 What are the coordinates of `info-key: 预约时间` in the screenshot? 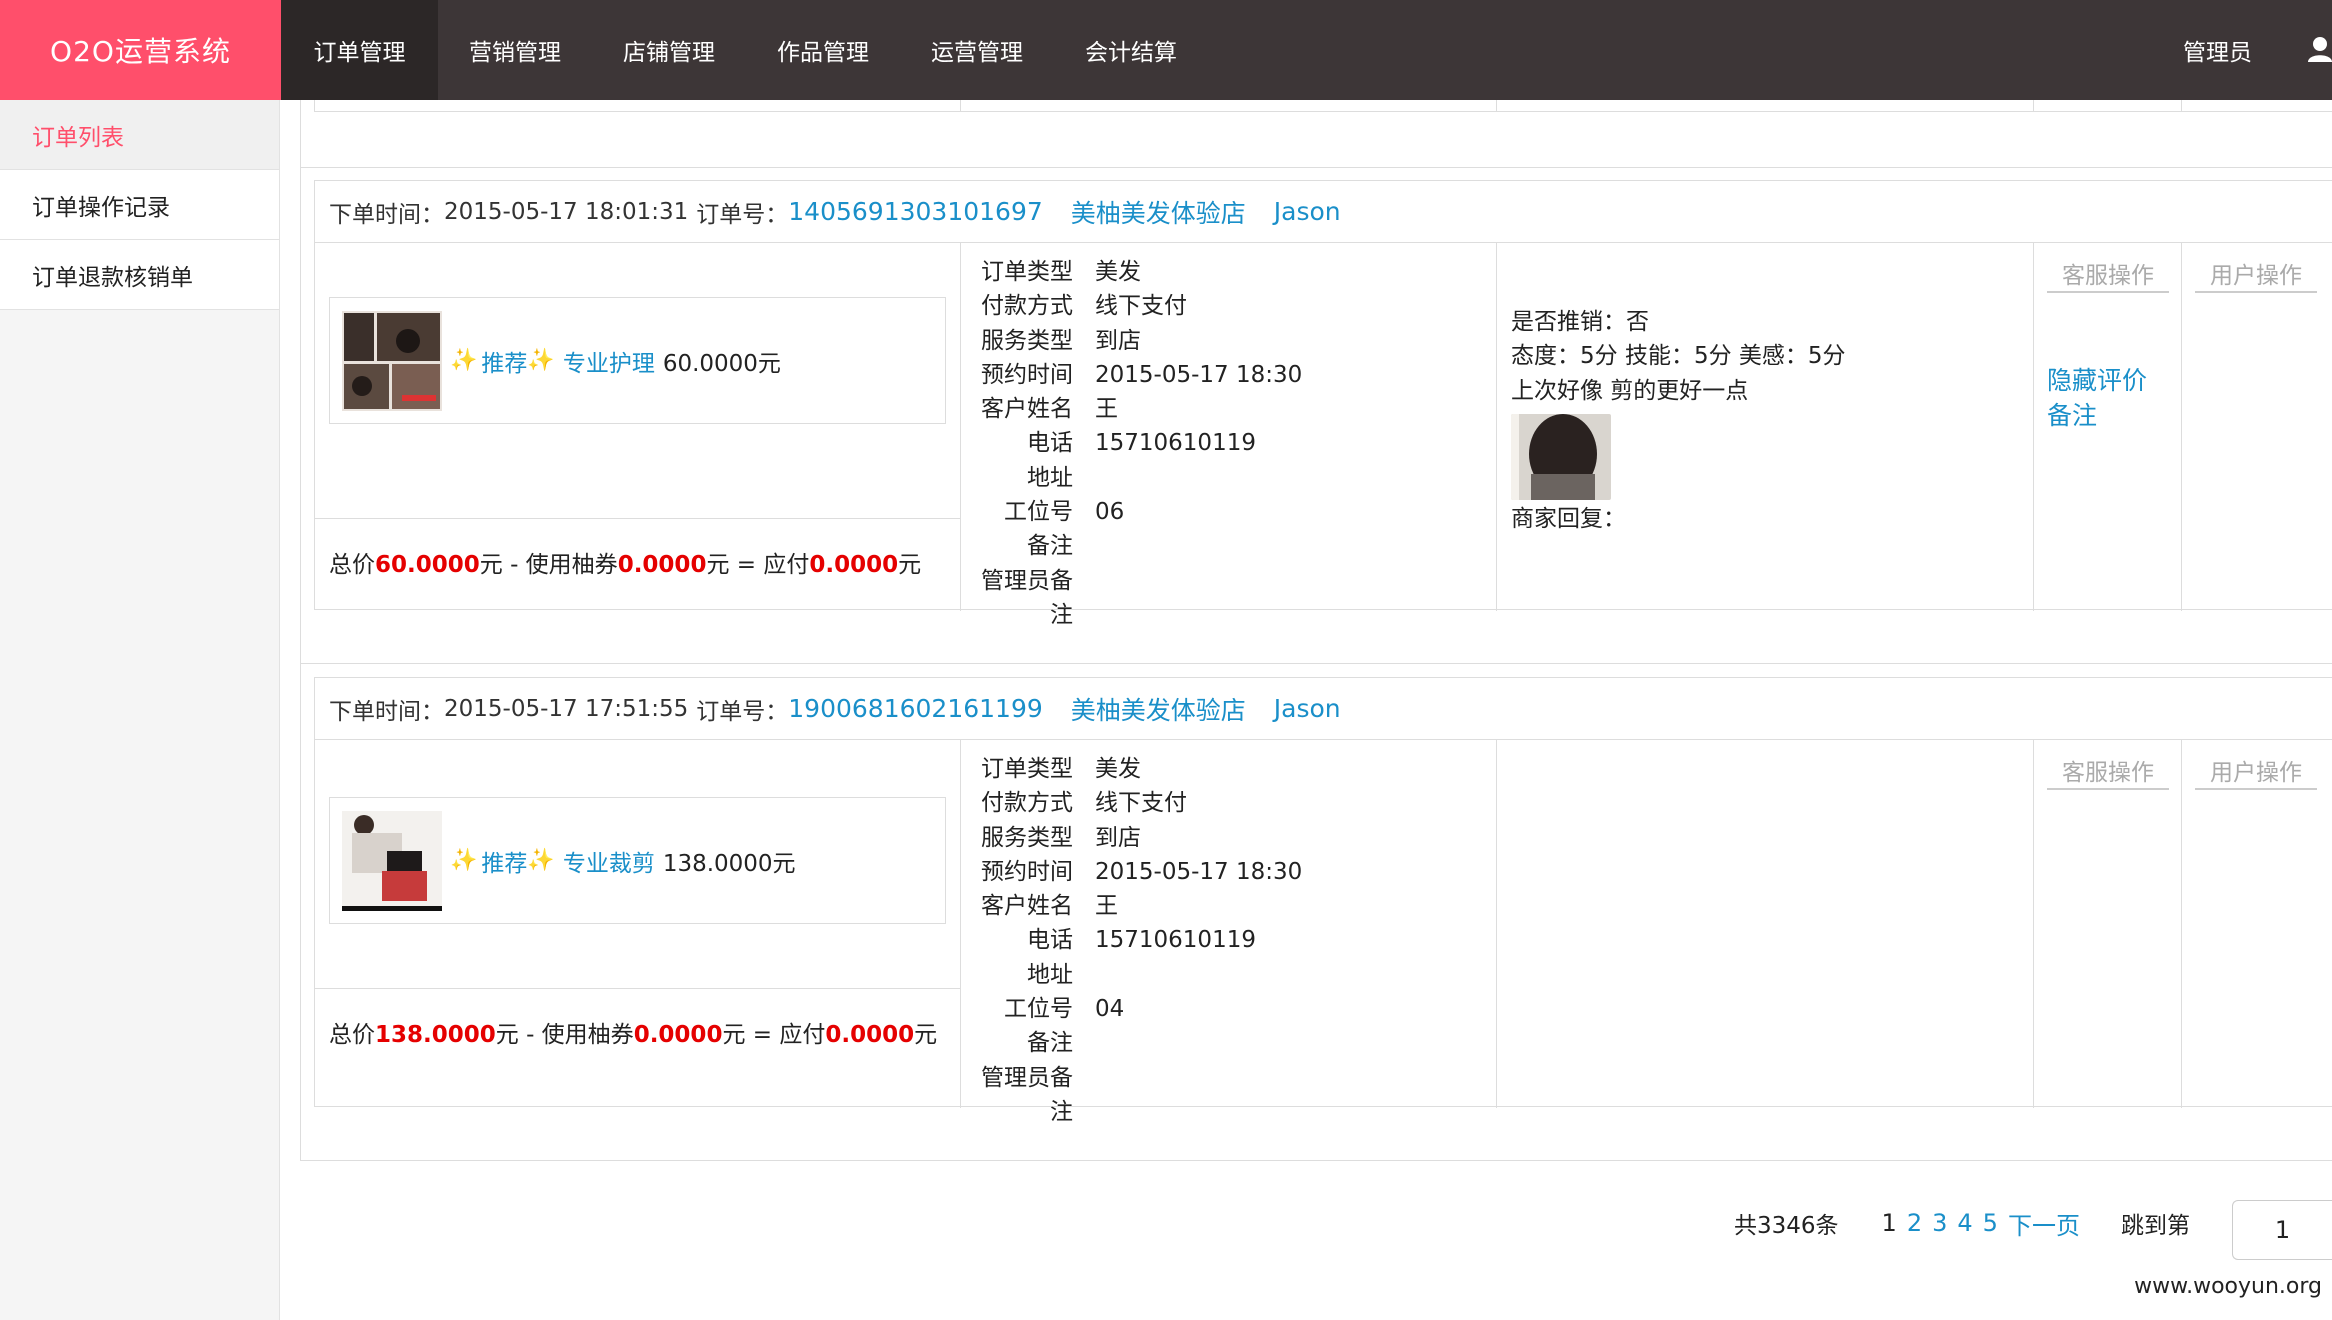 It's located at (1027, 374).